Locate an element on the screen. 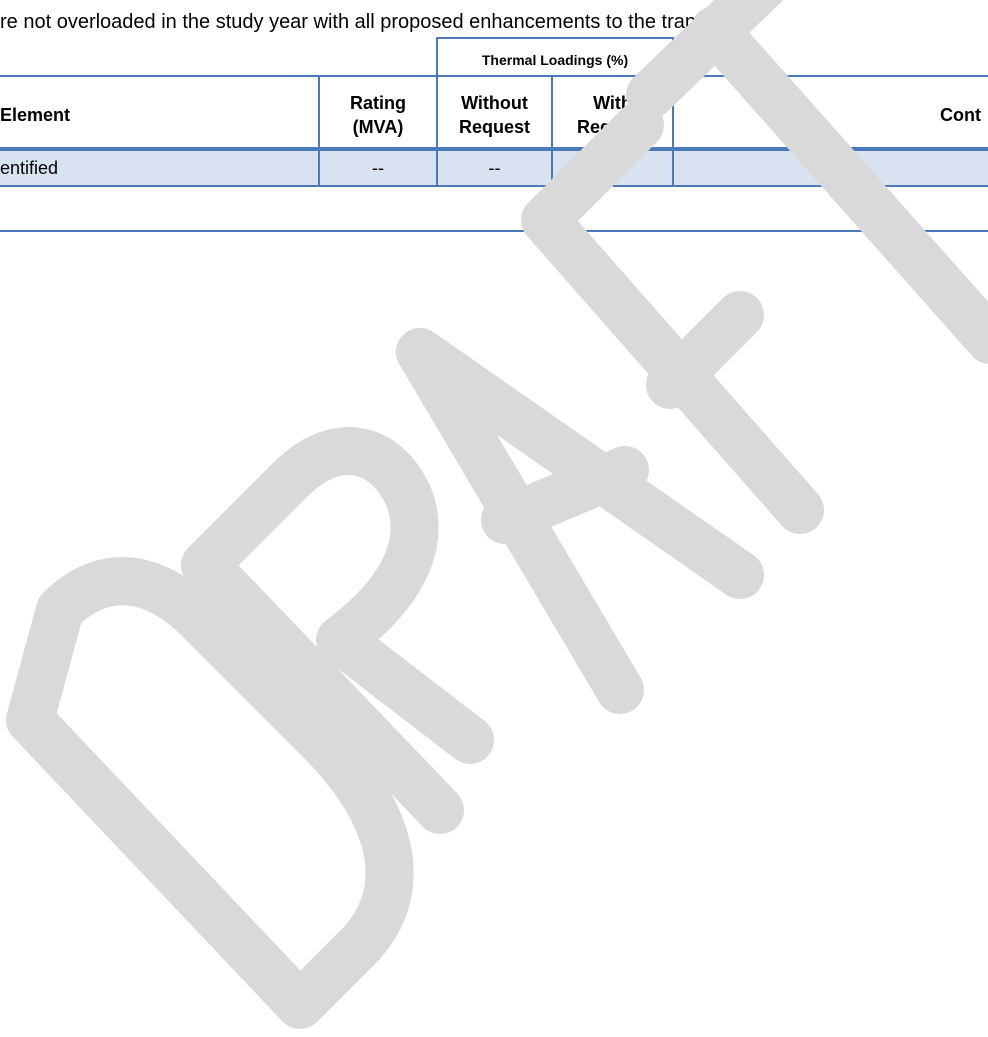 The width and height of the screenshot is (988, 1037). header-top-rule is located at coordinates (494, 76).